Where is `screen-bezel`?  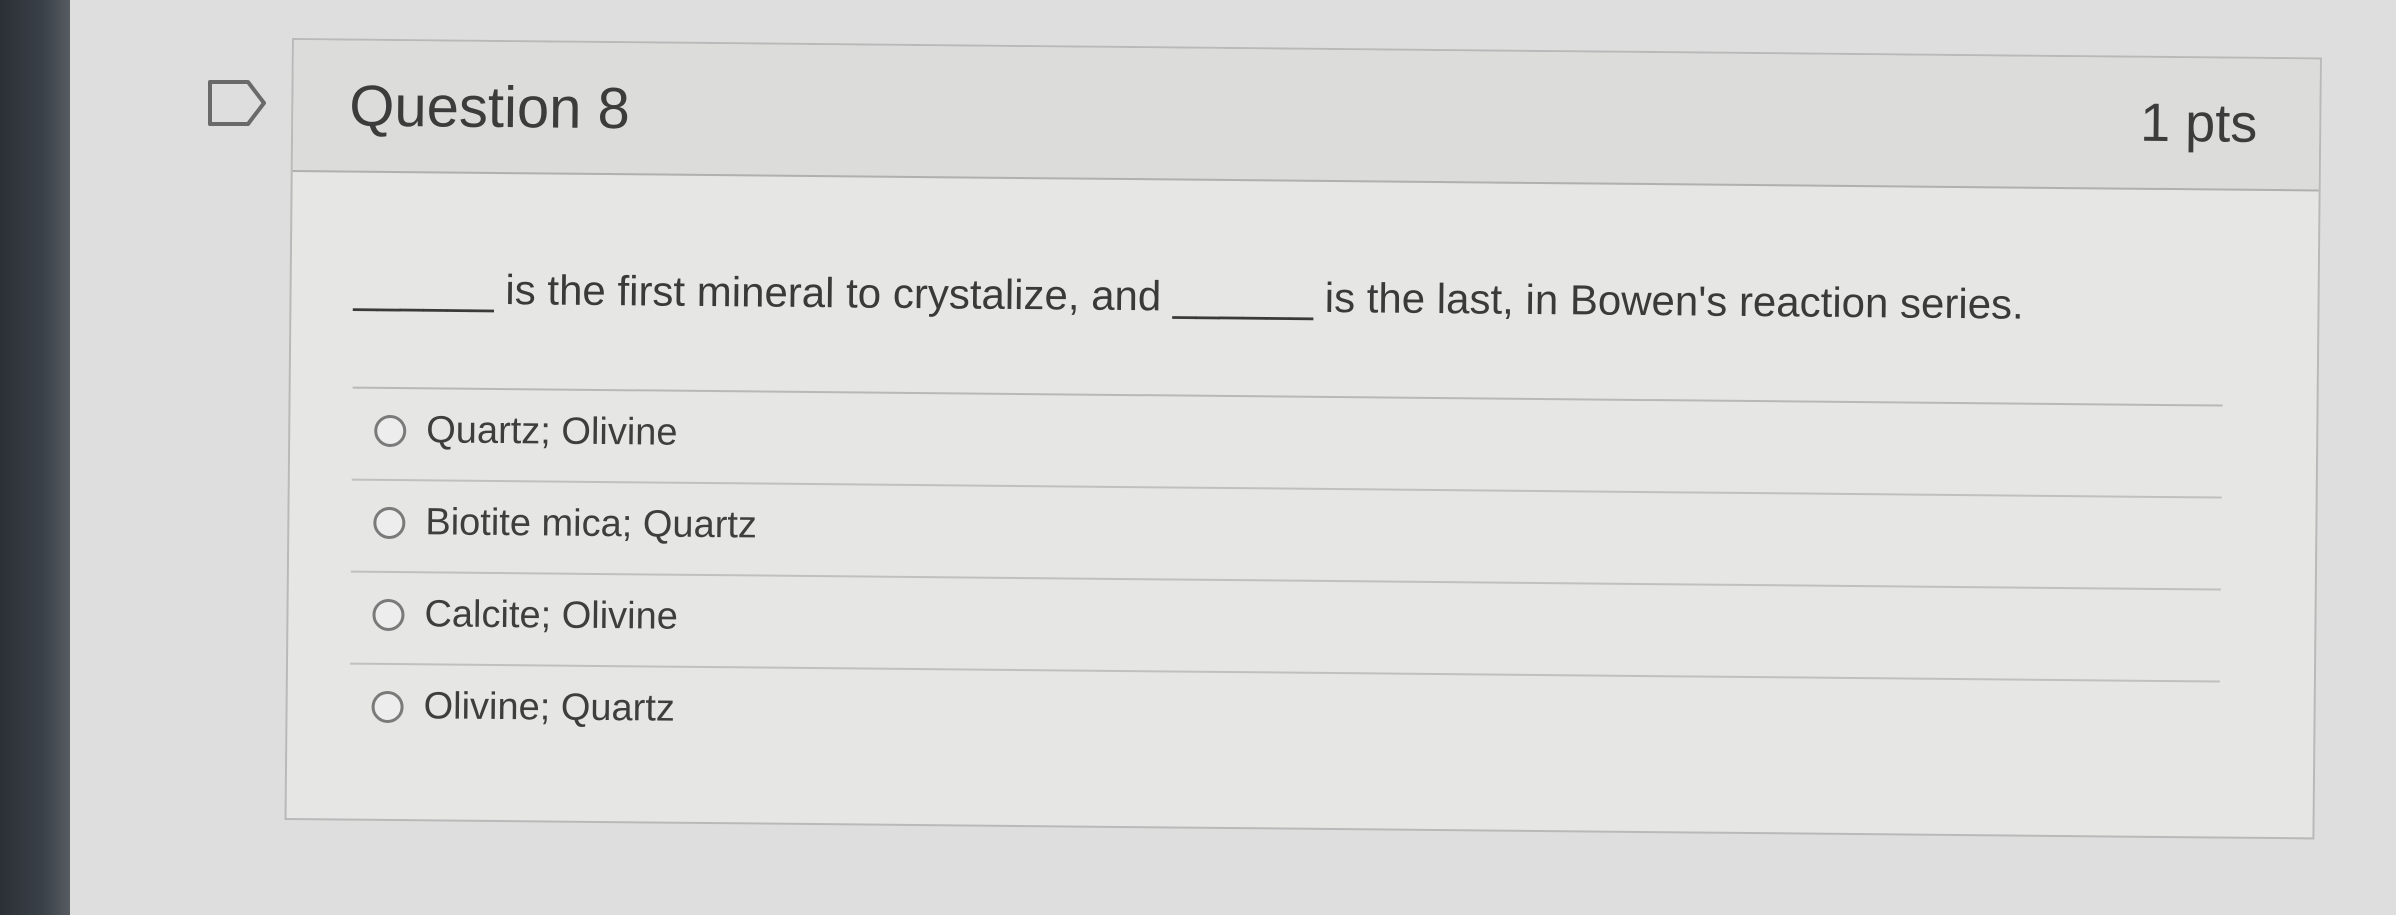
screen-bezel is located at coordinates (35, 457).